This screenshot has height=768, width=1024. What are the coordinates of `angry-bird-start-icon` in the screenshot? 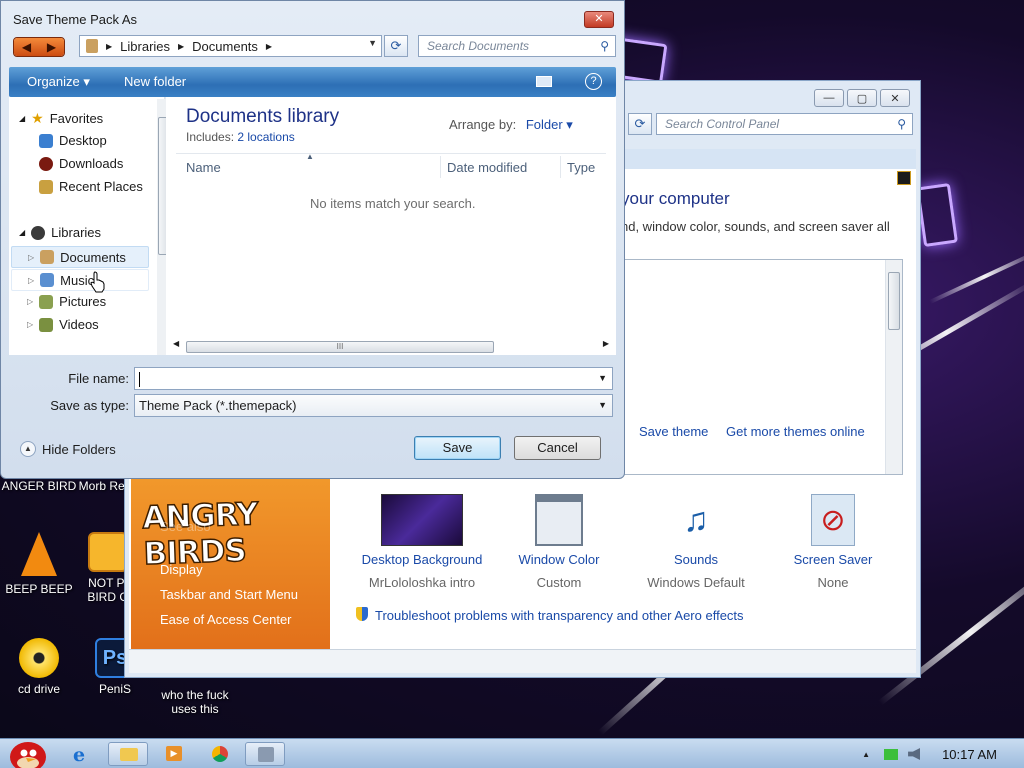 It's located at (26, 750).